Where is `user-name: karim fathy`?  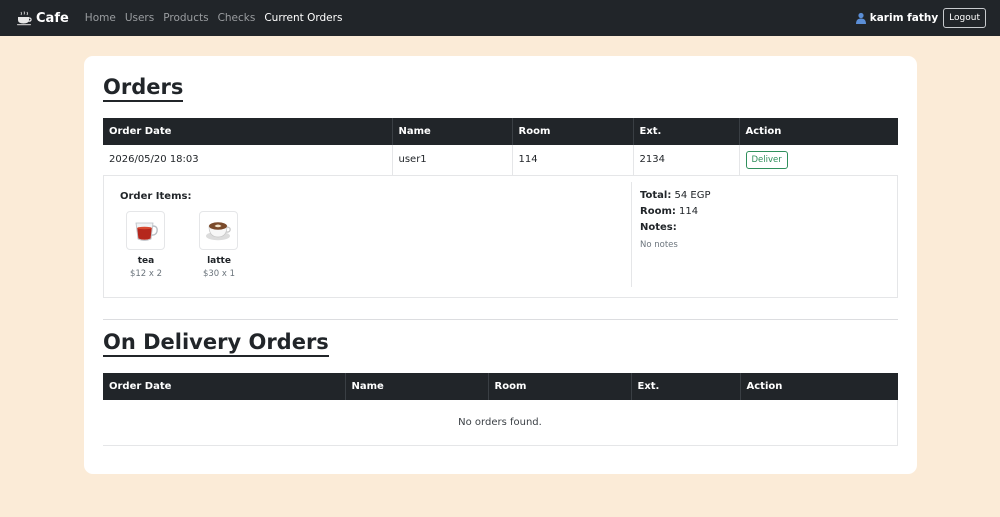
user-name: karim fathy is located at coordinates (904, 18).